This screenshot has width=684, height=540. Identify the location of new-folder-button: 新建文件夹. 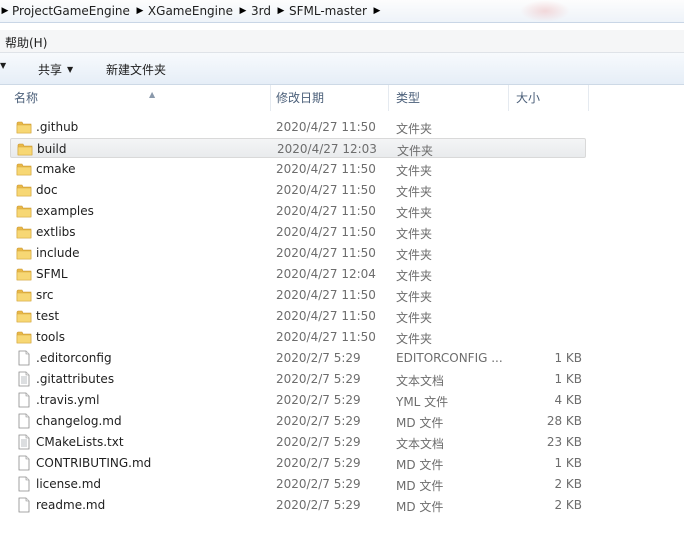
(136, 69).